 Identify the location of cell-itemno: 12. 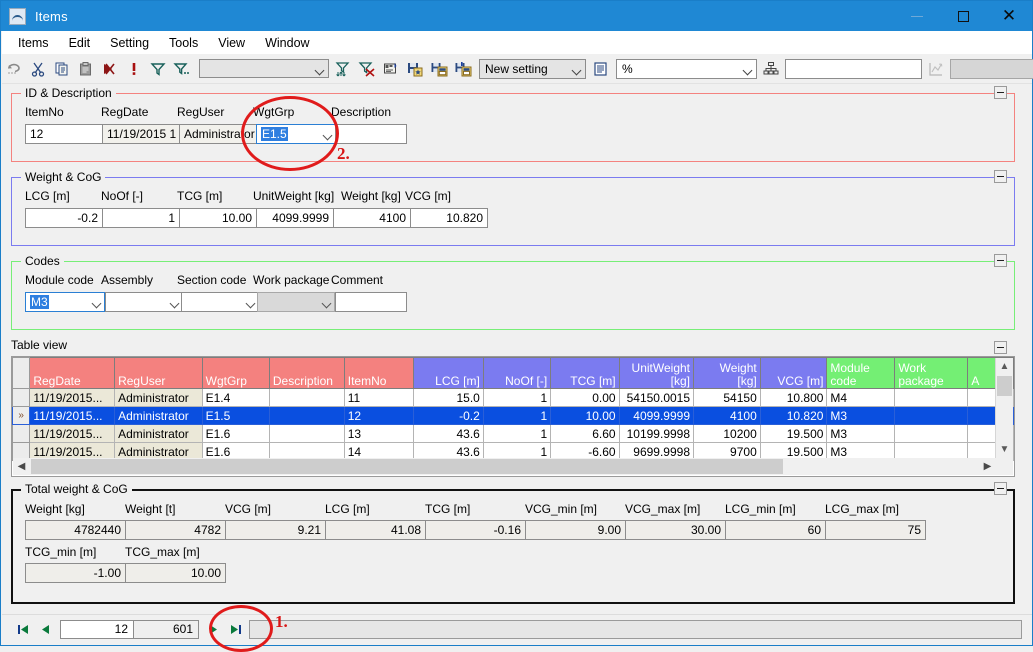
(379, 415).